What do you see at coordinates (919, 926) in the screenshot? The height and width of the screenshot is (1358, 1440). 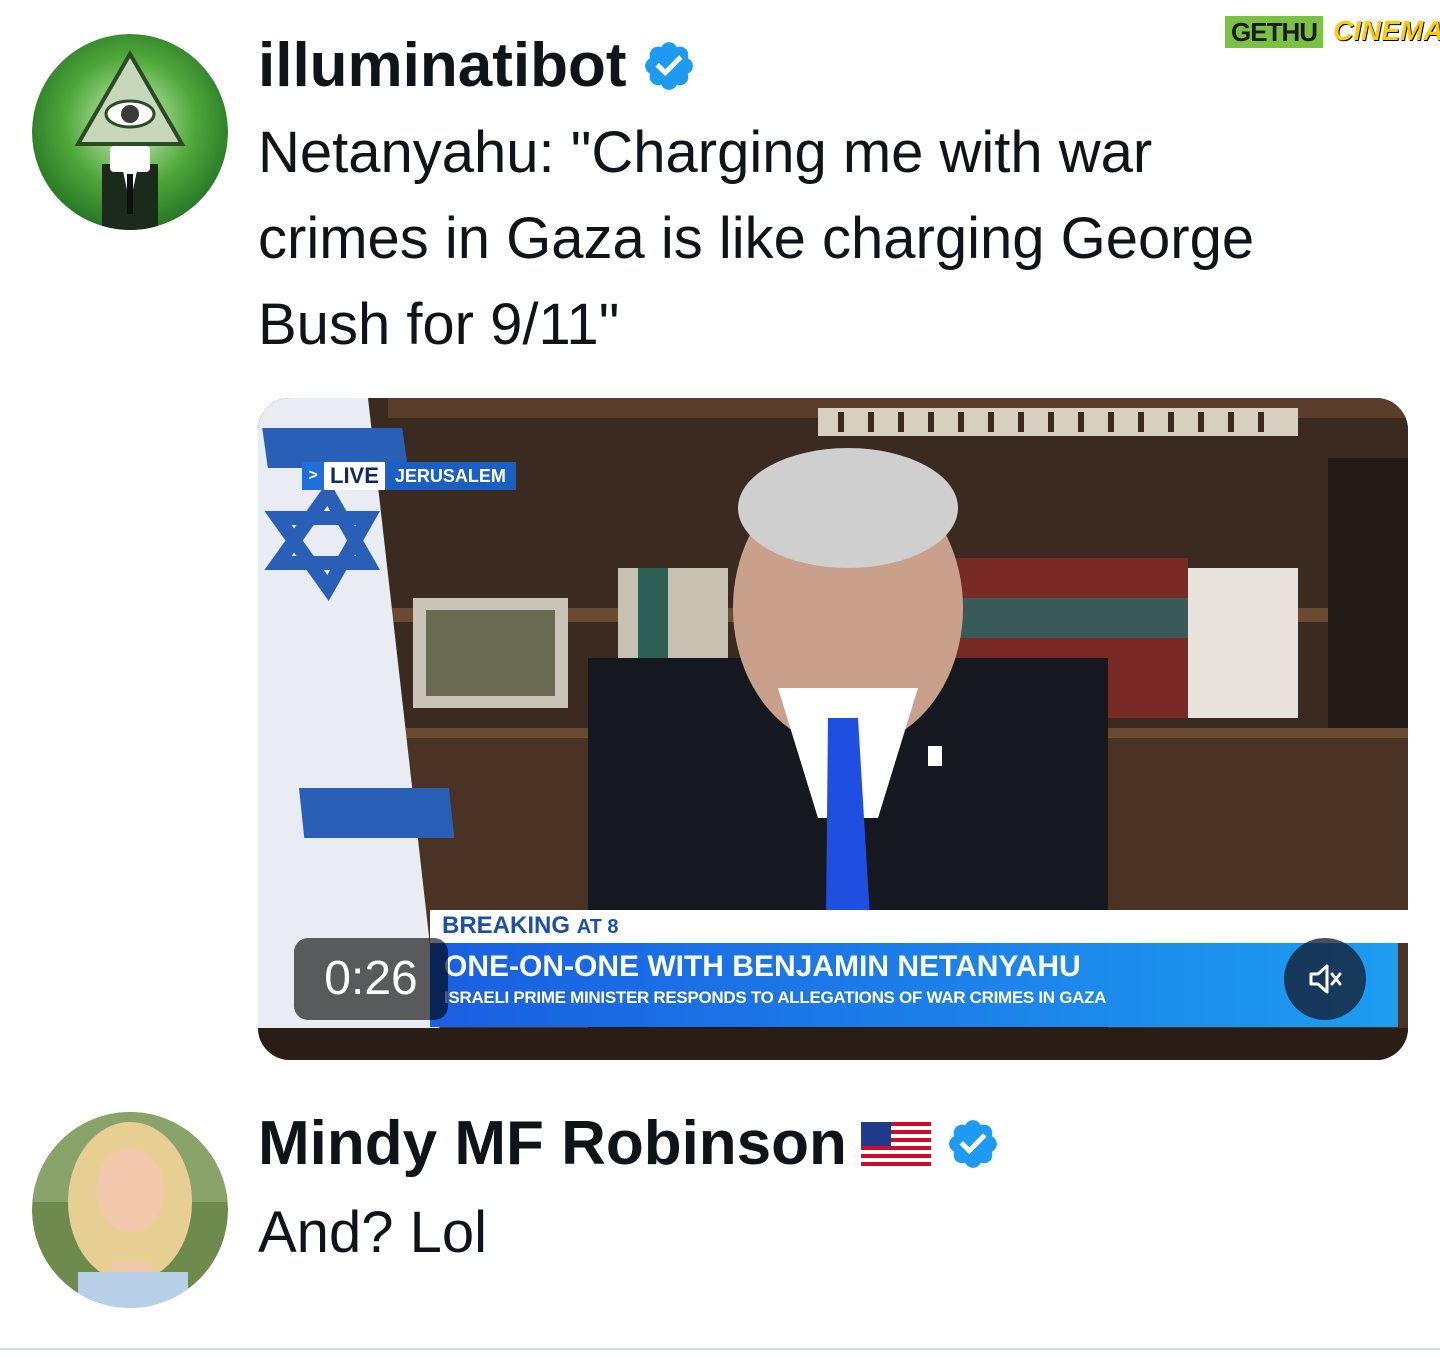 I see `breaking-banner: BREAKING AT 8` at bounding box center [919, 926].